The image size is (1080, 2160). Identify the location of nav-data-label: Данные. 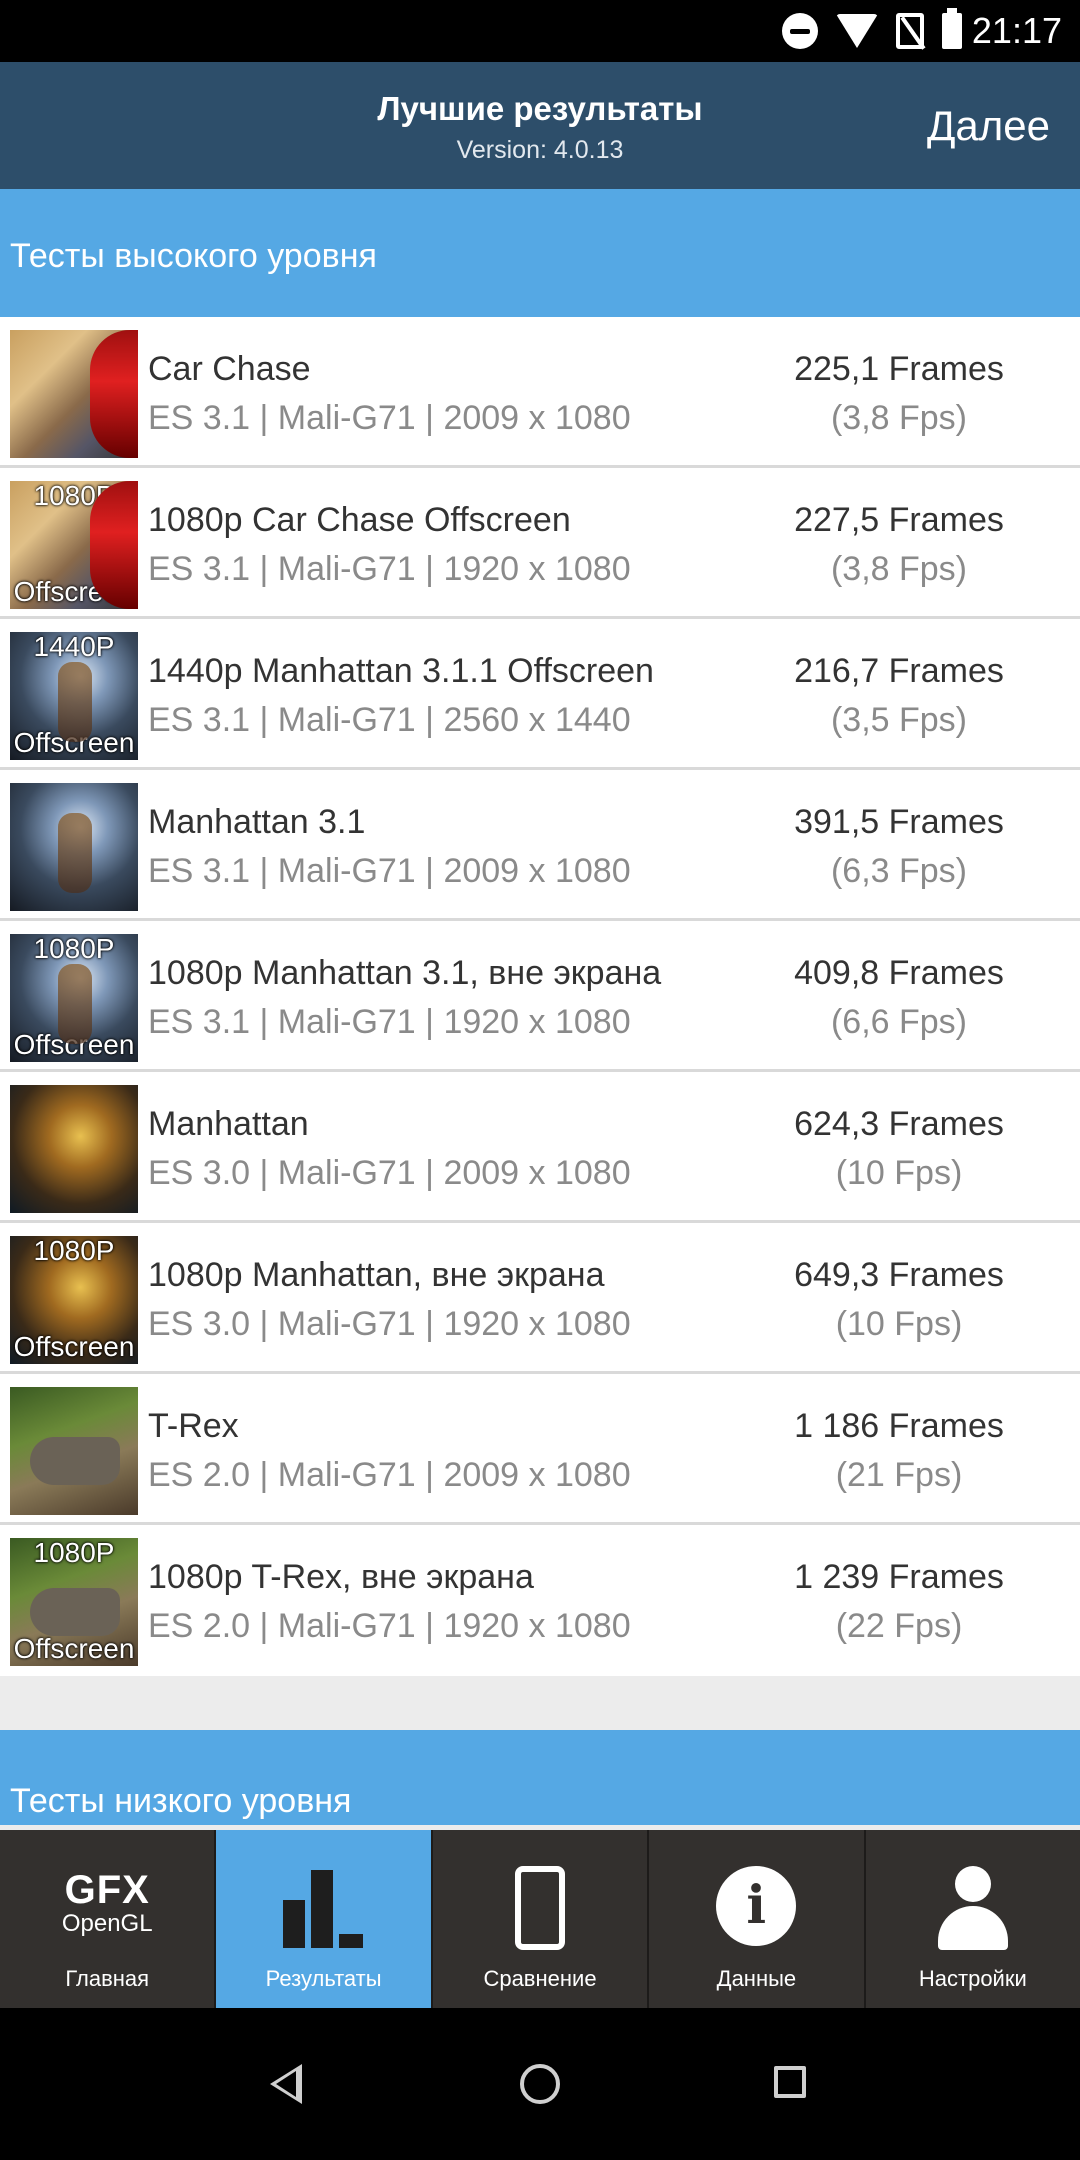
(756, 1978).